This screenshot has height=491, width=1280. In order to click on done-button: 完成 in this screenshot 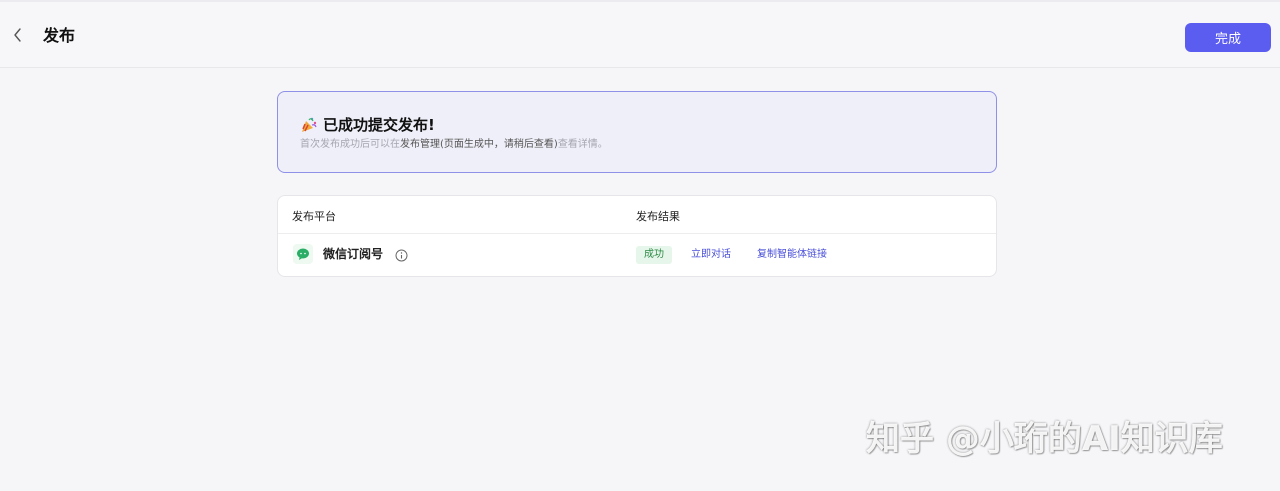, I will do `click(1228, 37)`.